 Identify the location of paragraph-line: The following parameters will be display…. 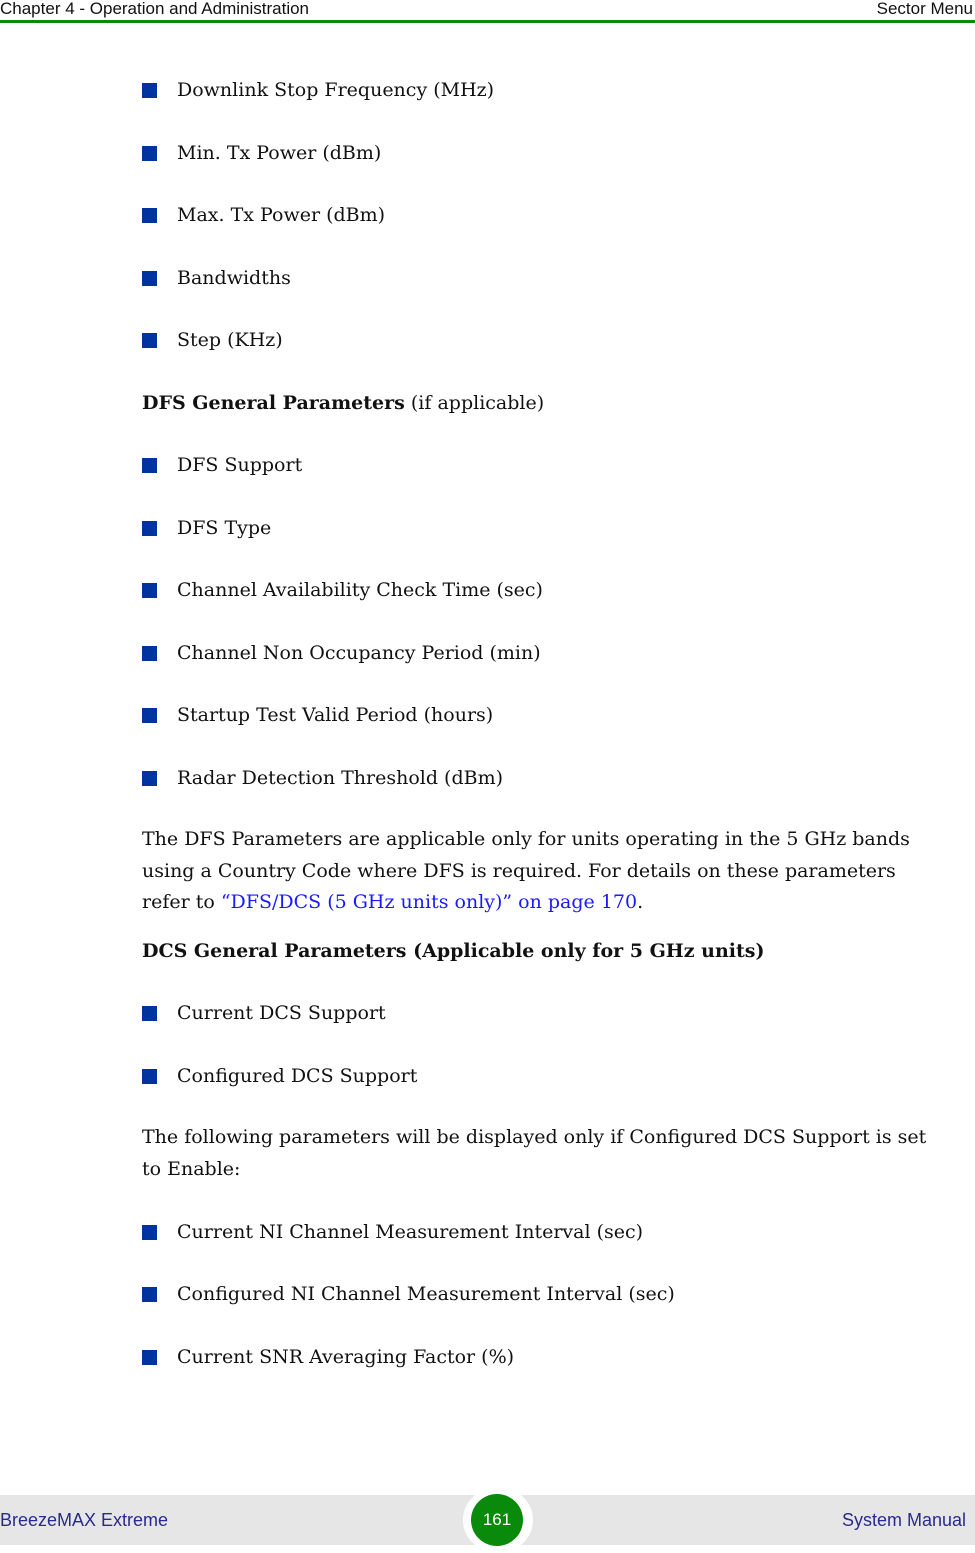
(534, 1137).